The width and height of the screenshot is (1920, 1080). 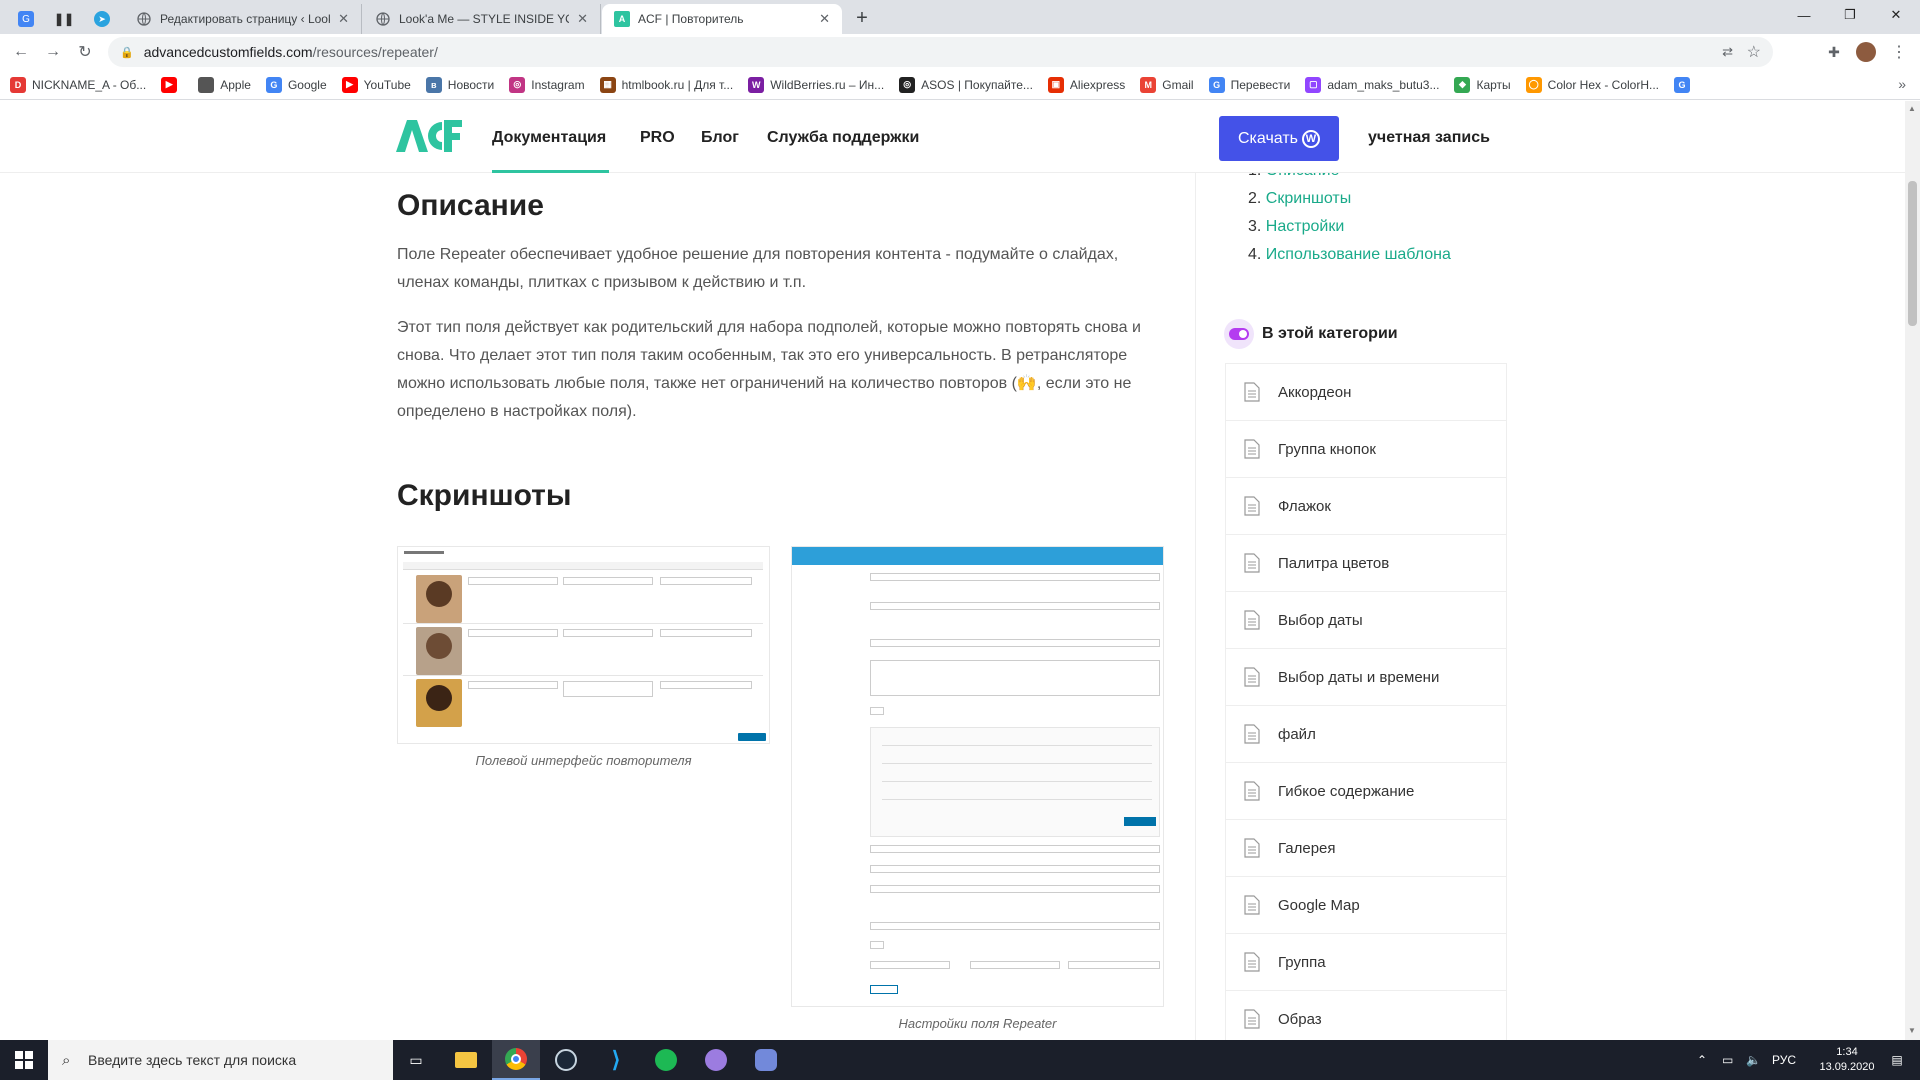 I want to click on restore-button: ❐, so click(x=1850, y=15).